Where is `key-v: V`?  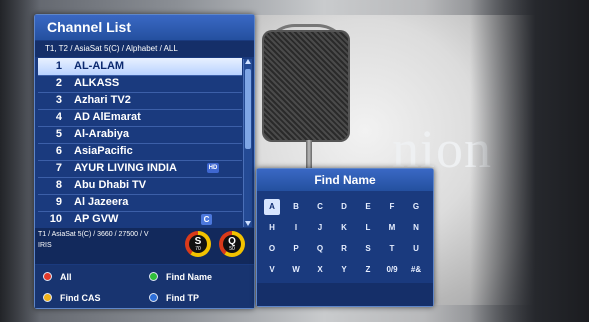 key-v: V is located at coordinates (272, 270).